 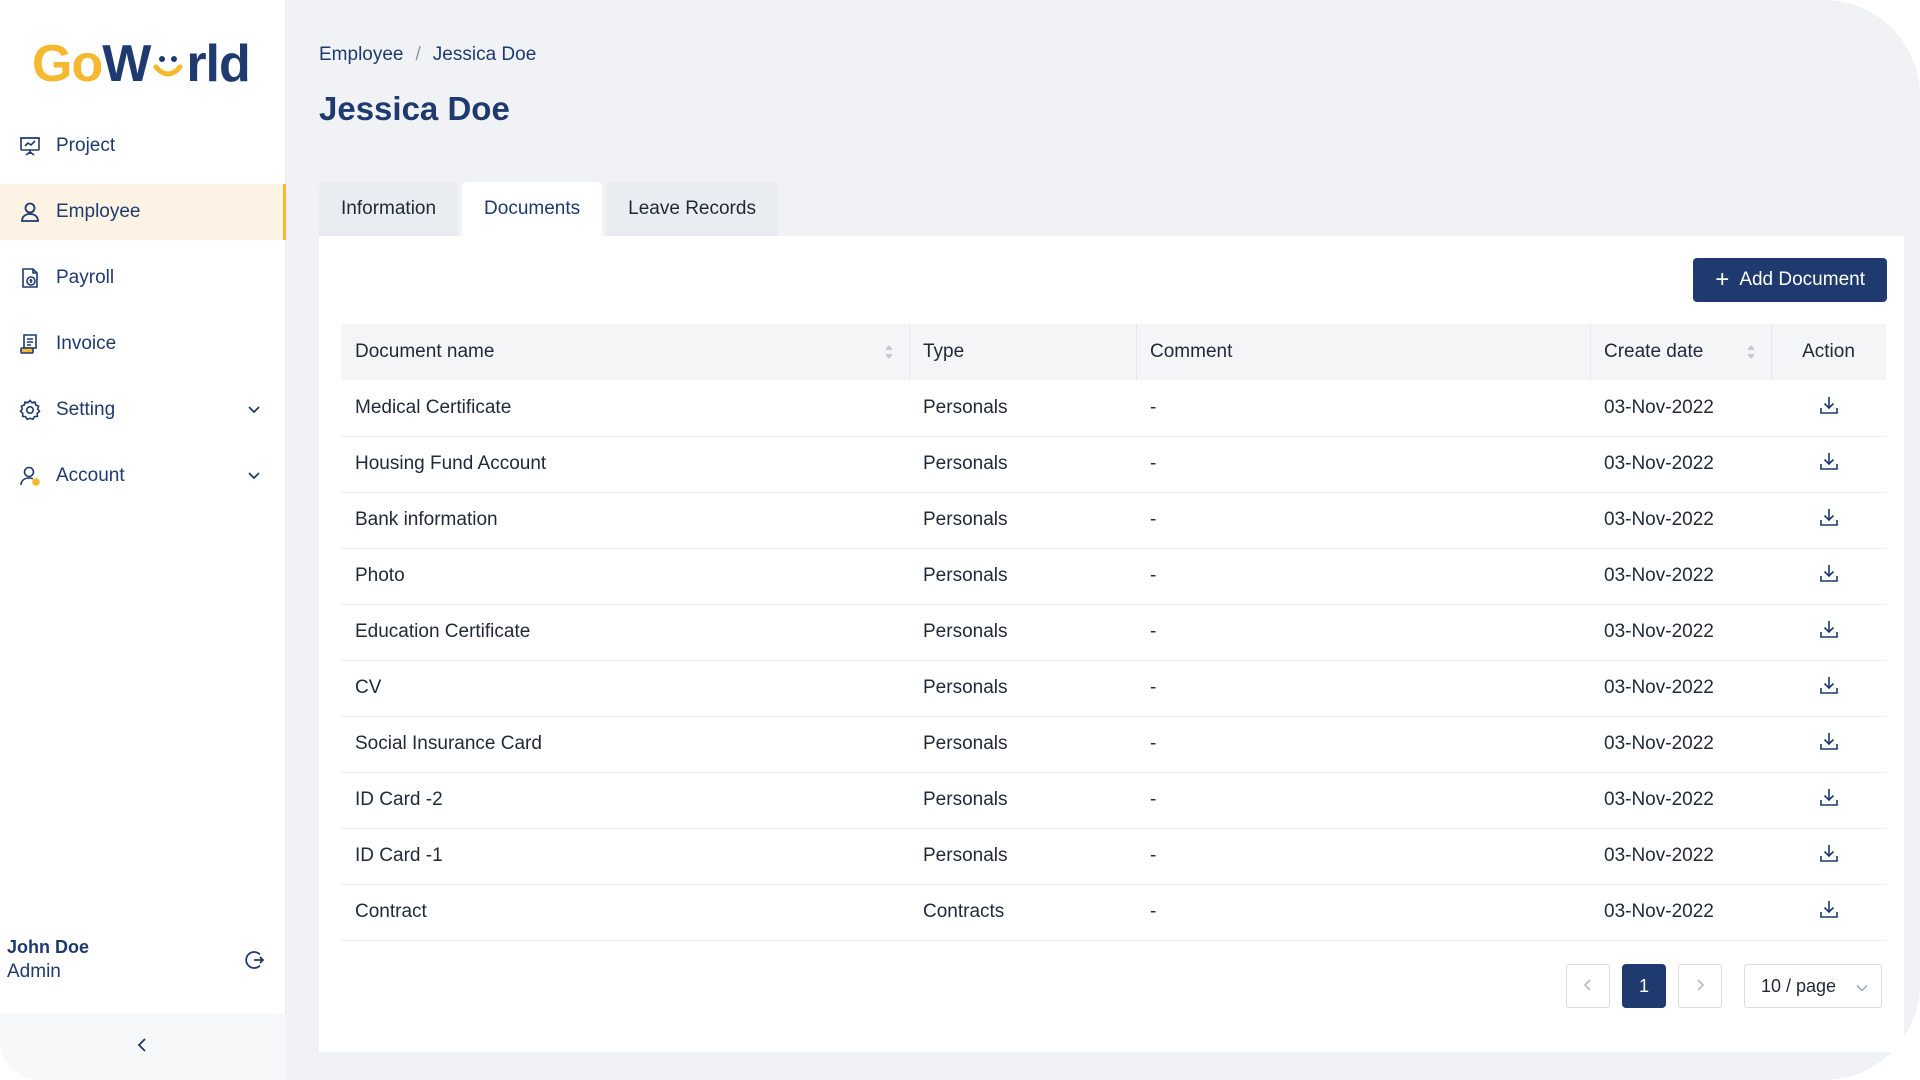 I want to click on column-header-label: Document name, so click(x=425, y=351).